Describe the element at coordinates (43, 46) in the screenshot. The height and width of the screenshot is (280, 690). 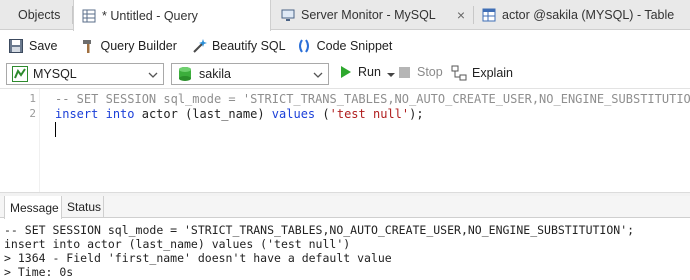
I see `save-label: Save` at that location.